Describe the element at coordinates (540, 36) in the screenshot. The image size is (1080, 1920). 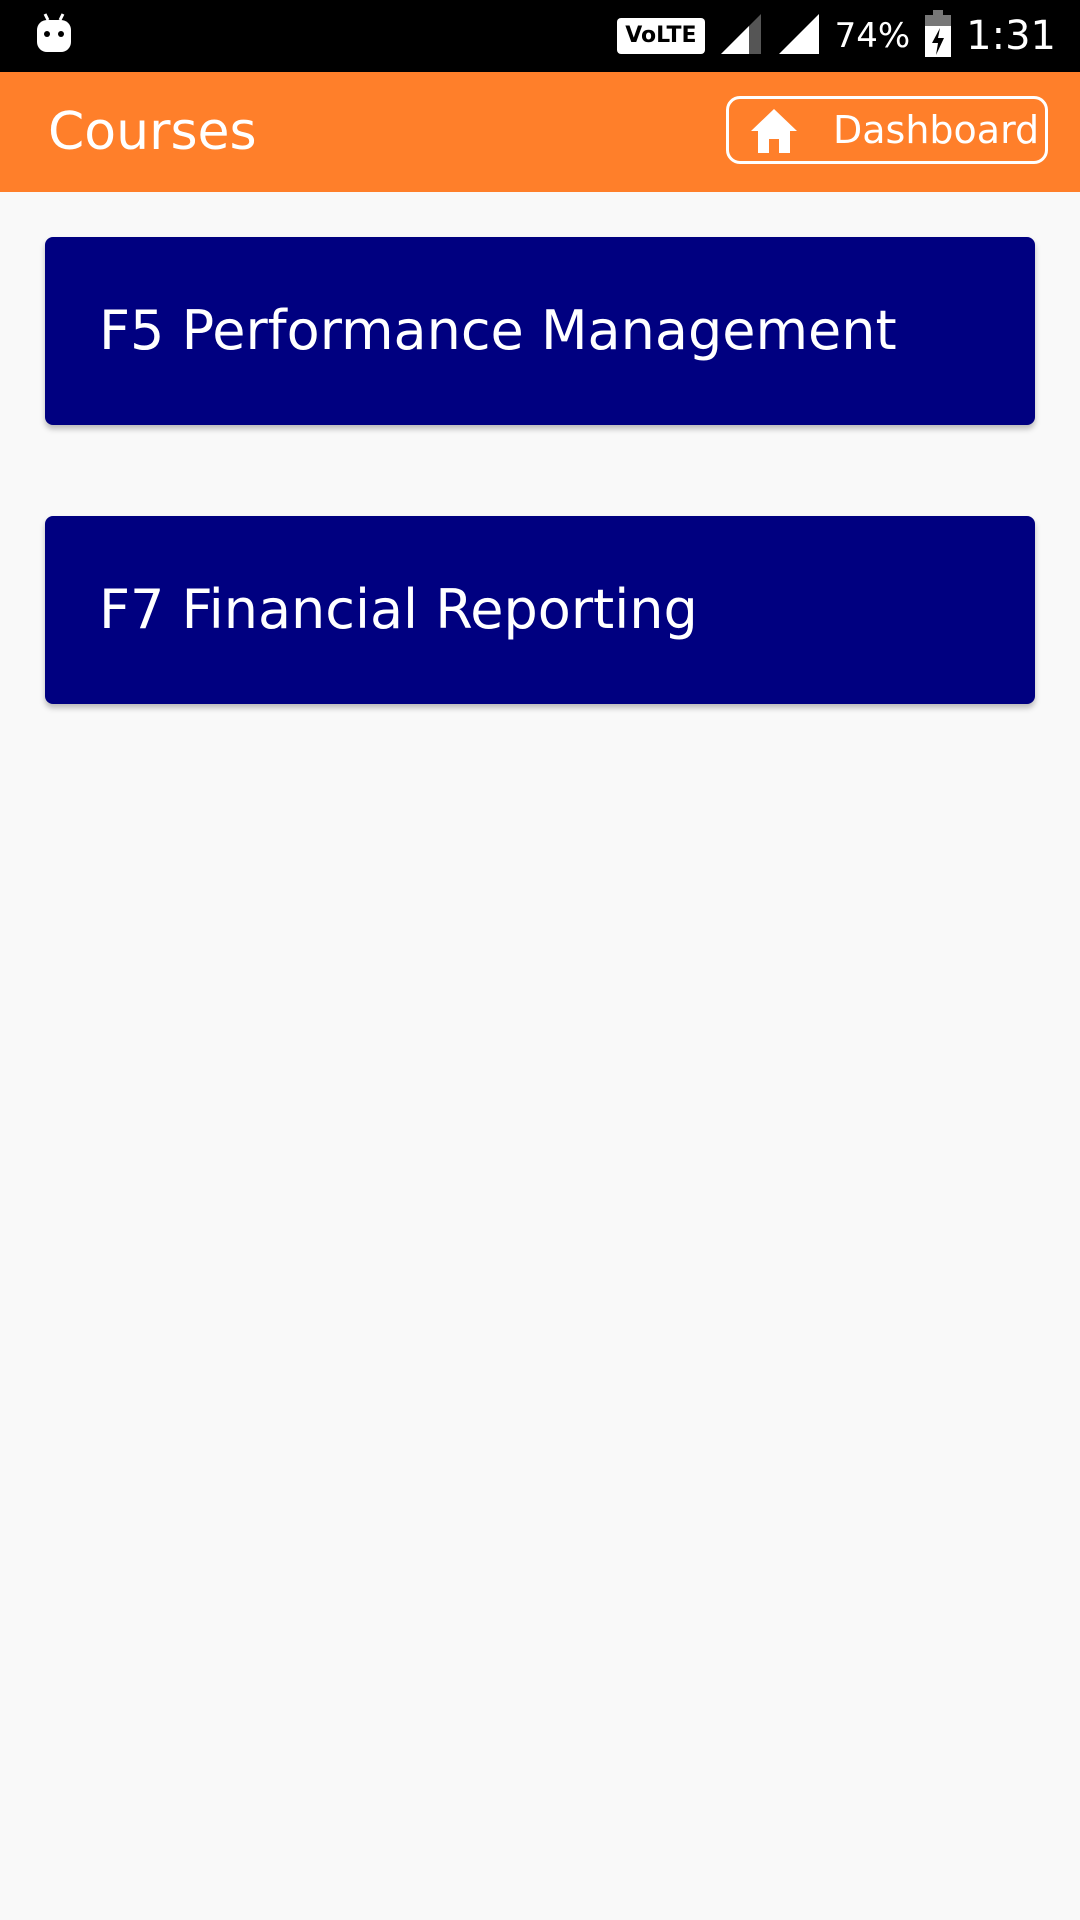
I see `status-bar: VoLTE 74% 1:31` at that location.